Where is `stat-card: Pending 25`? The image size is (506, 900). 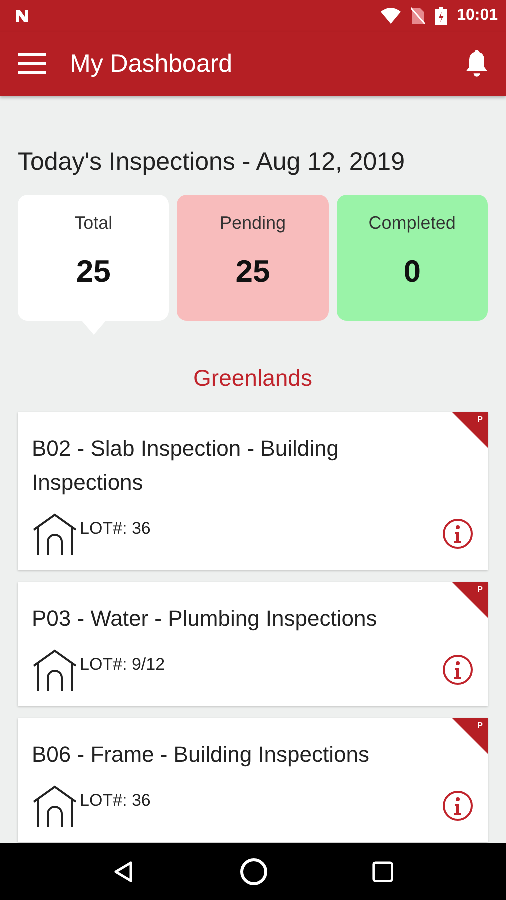 stat-card: Pending 25 is located at coordinates (253, 258).